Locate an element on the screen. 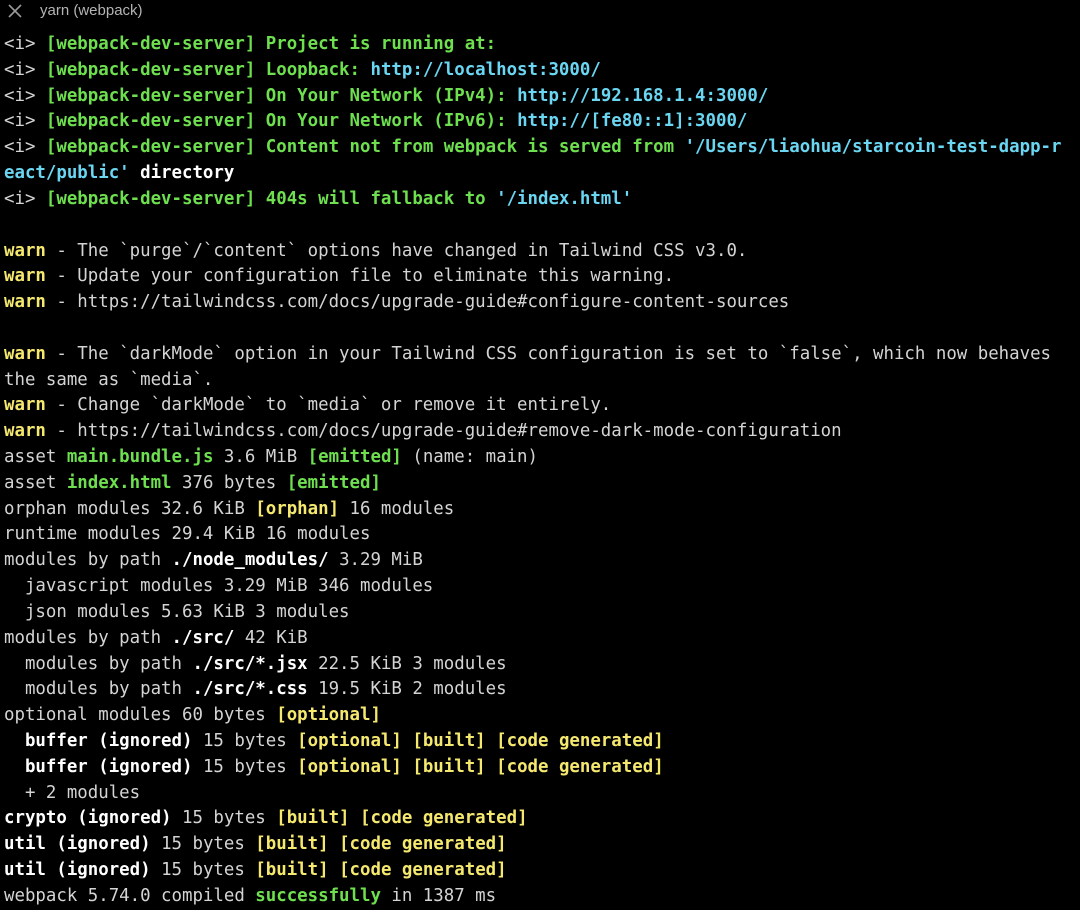  terminal-text: 3.6 MiB is located at coordinates (260, 457).